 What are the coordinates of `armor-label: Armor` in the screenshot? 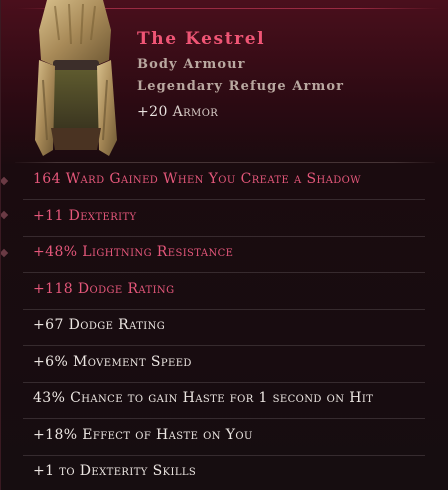 It's located at (195, 112).